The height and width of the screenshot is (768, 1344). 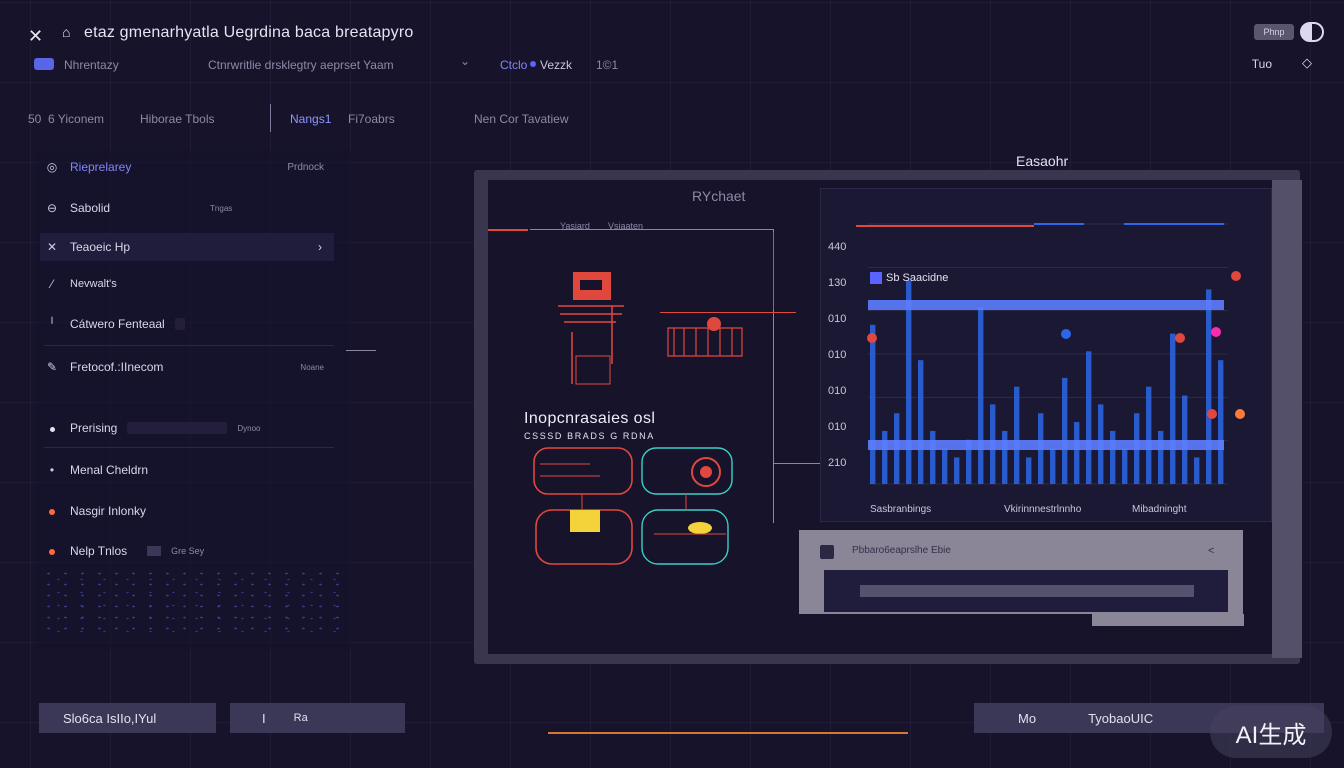 What do you see at coordinates (700, 528) in the screenshot?
I see `coin-icon` at bounding box center [700, 528].